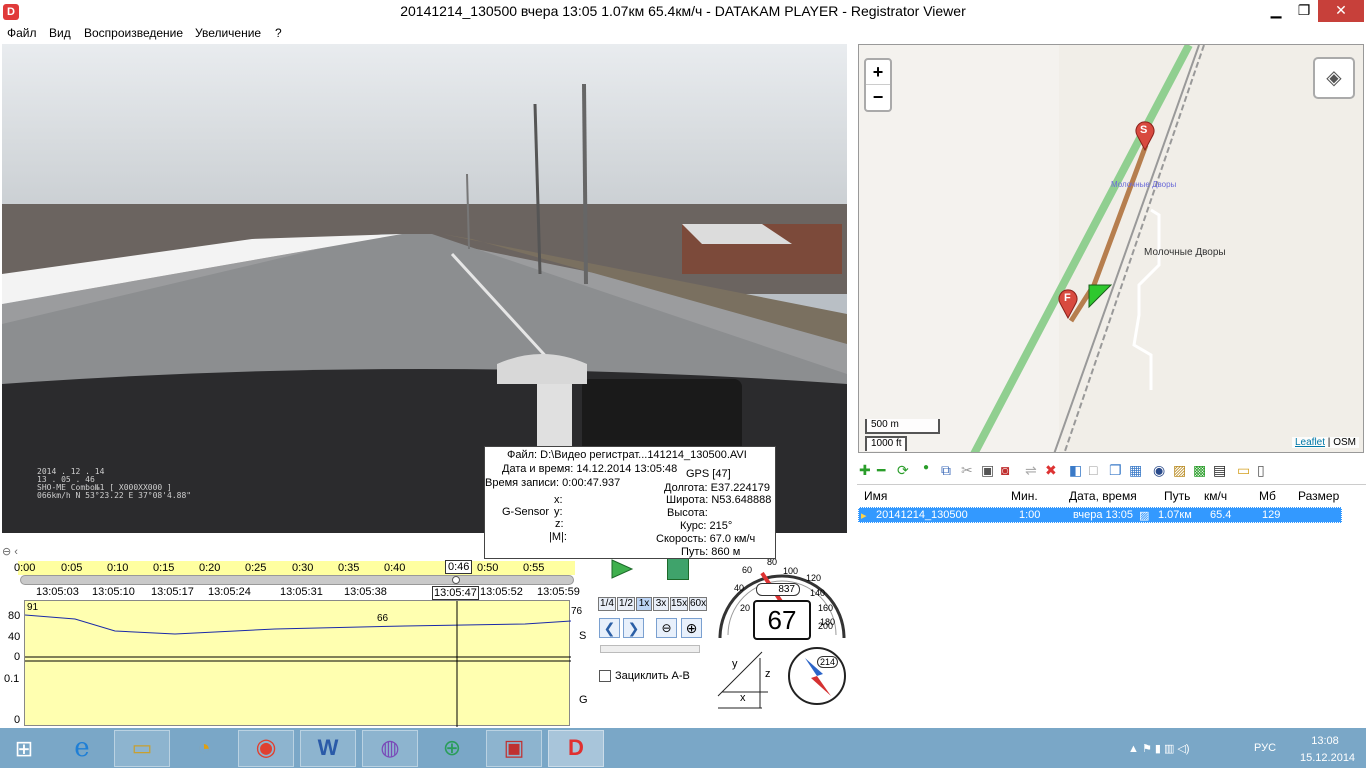 This screenshot has height=768, width=1366. What do you see at coordinates (256, 568) in the screenshot?
I see `ruler-tick: 0:25` at bounding box center [256, 568].